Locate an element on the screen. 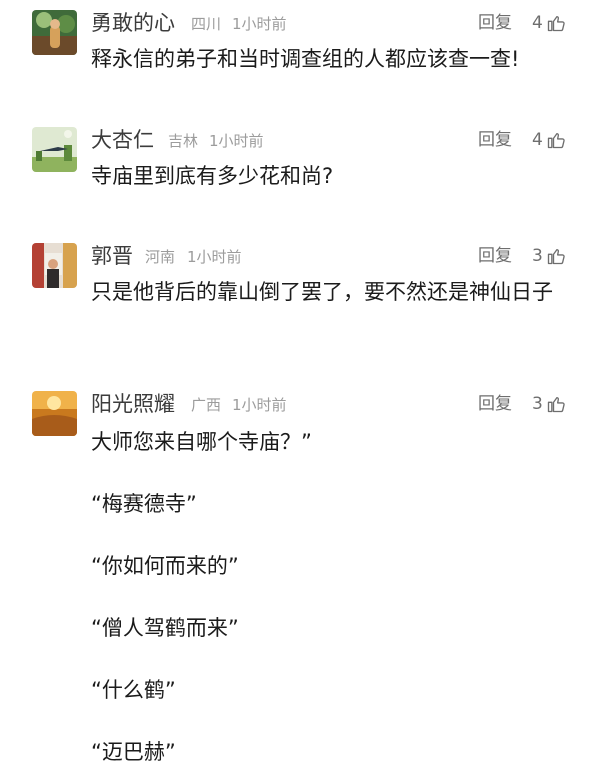 The width and height of the screenshot is (600, 769). location: 四川 is located at coordinates (206, 24).